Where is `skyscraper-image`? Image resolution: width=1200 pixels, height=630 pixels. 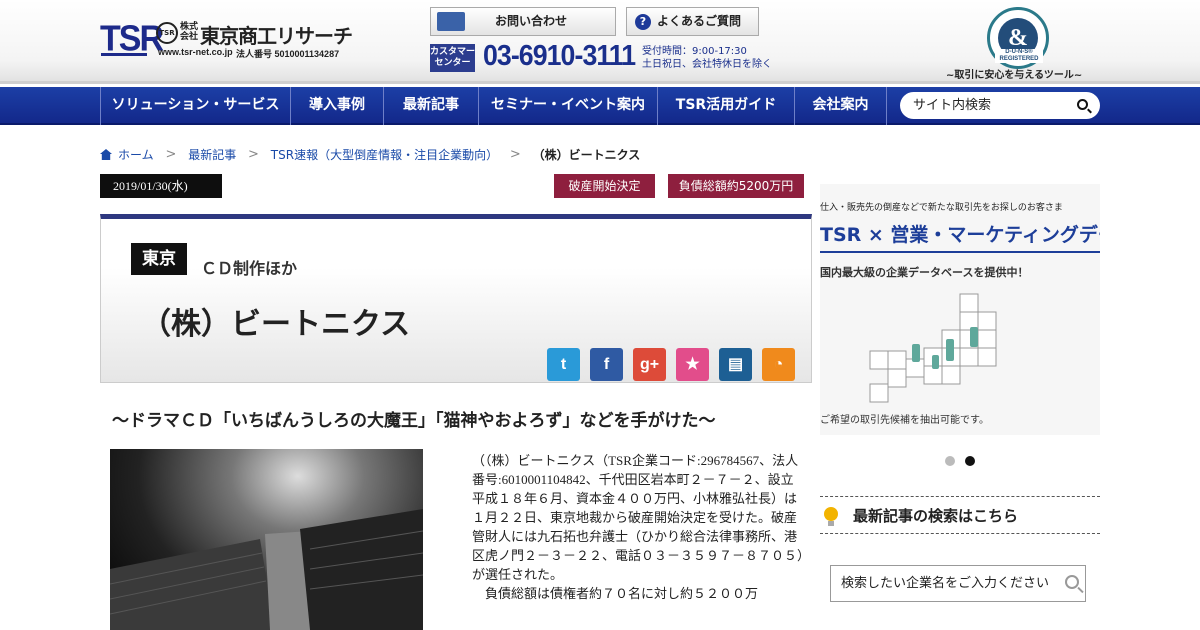
skyscraper-image is located at coordinates (266, 569).